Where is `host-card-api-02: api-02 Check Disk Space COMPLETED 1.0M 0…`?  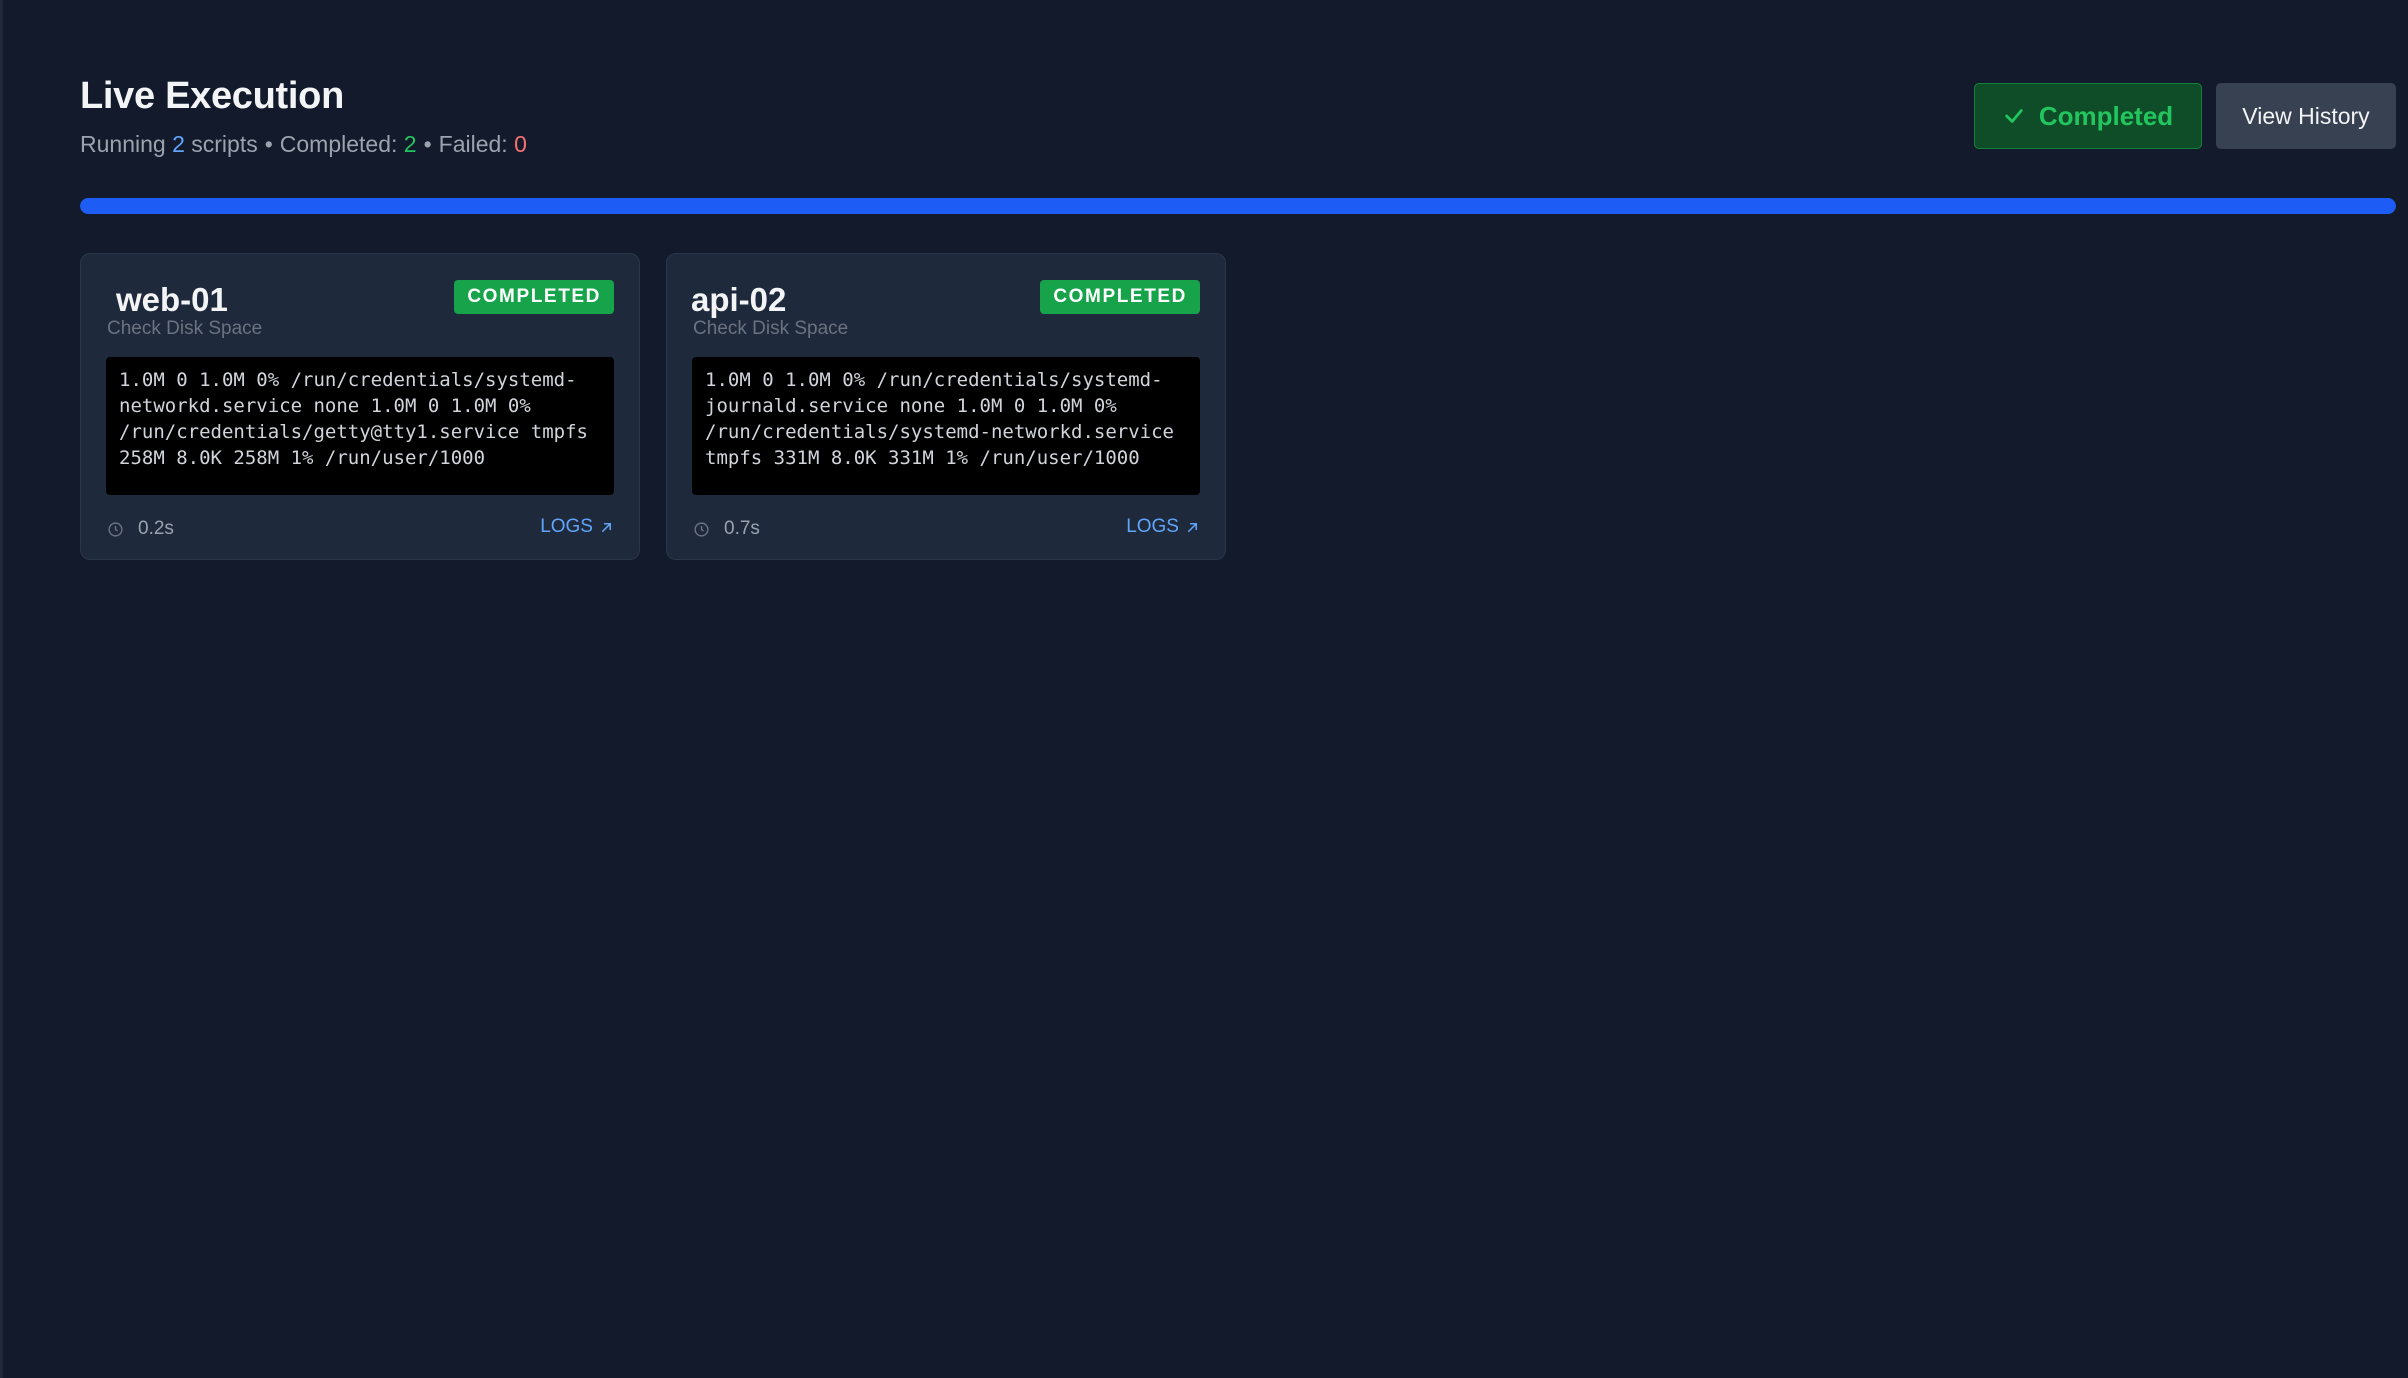
host-card-api-02: api-02 Check Disk Space COMPLETED 1.0M 0… is located at coordinates (946, 406).